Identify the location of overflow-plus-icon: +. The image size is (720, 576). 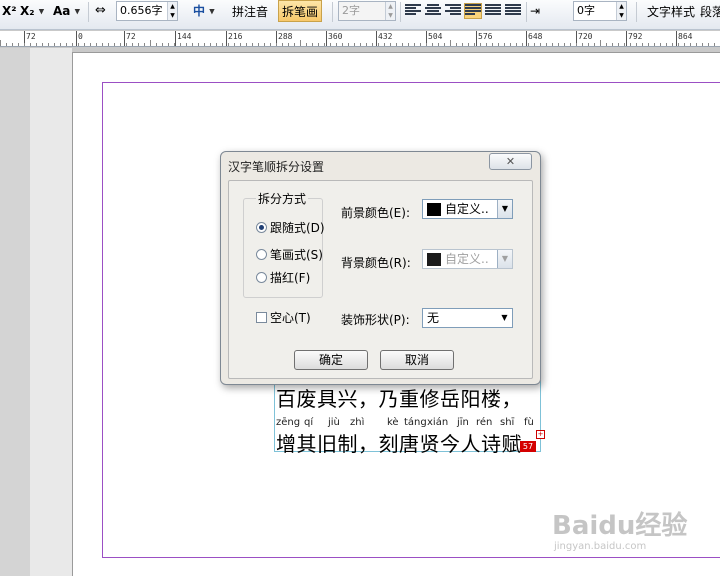
(540, 434).